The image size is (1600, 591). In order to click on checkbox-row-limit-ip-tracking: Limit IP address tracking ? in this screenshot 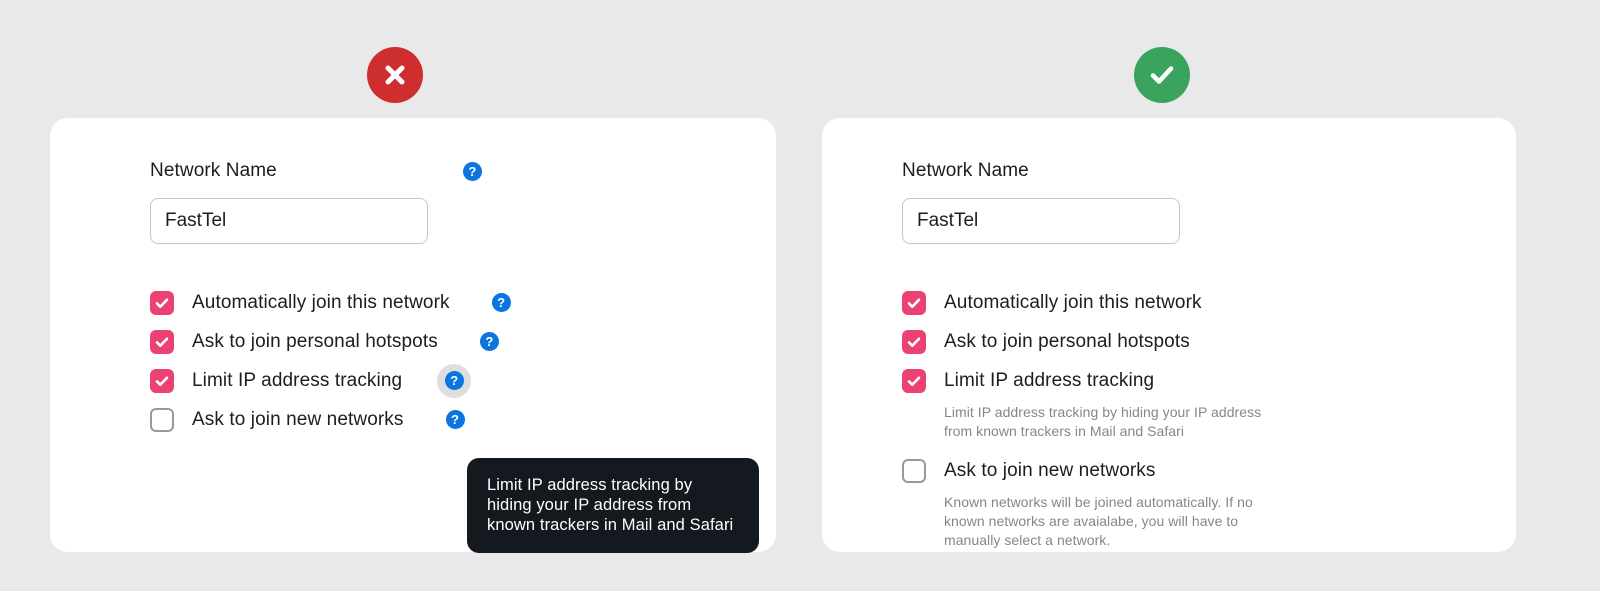, I will do `click(463, 380)`.